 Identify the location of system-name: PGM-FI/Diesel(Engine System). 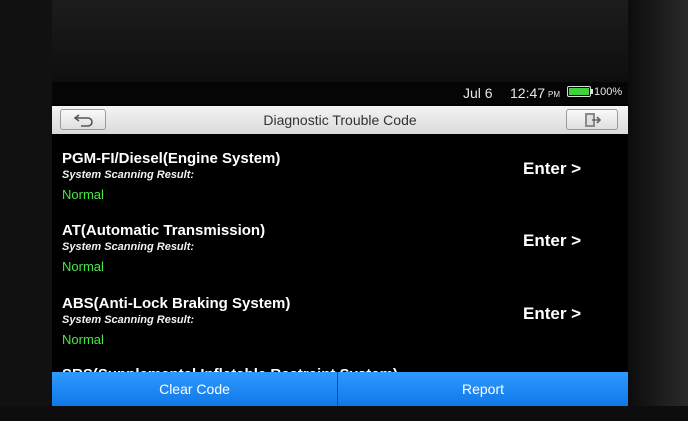
(171, 158).